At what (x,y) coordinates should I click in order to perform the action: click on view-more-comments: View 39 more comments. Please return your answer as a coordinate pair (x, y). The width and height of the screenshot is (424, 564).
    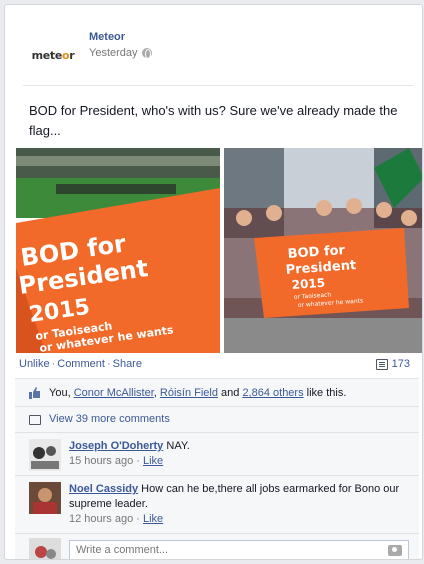
    Looking at the image, I should click on (217, 420).